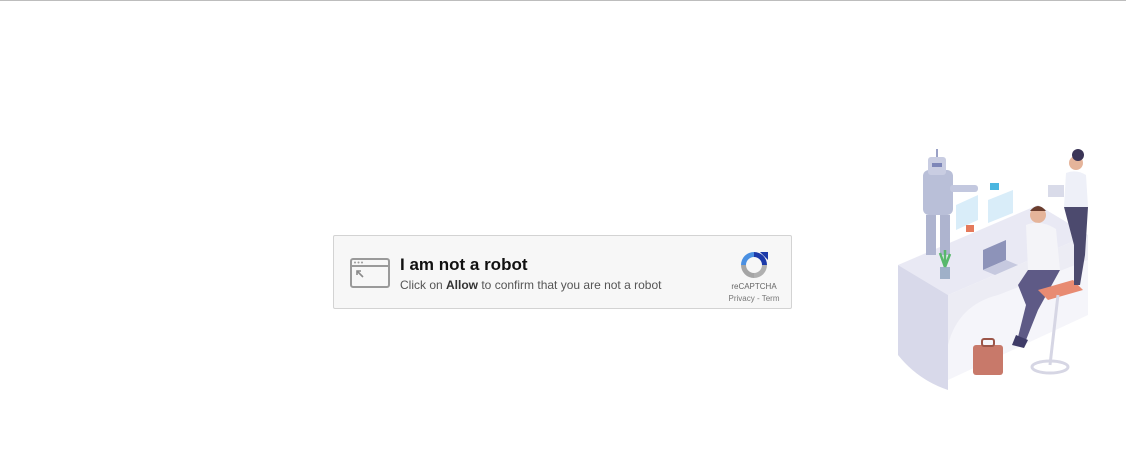  I want to click on browser-window-icon, so click(370, 273).